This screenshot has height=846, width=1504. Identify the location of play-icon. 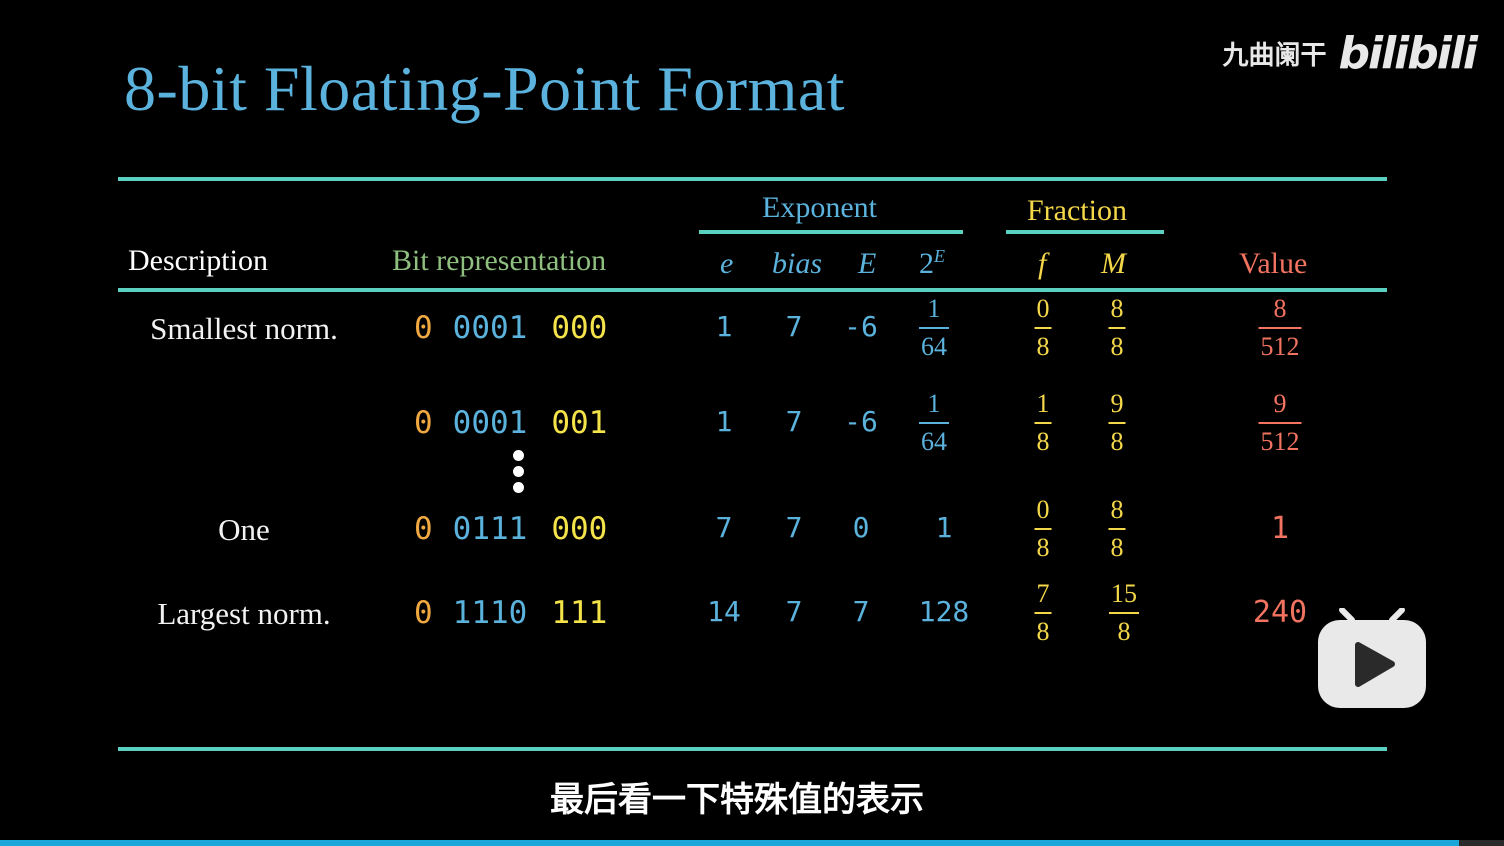
(1372, 657).